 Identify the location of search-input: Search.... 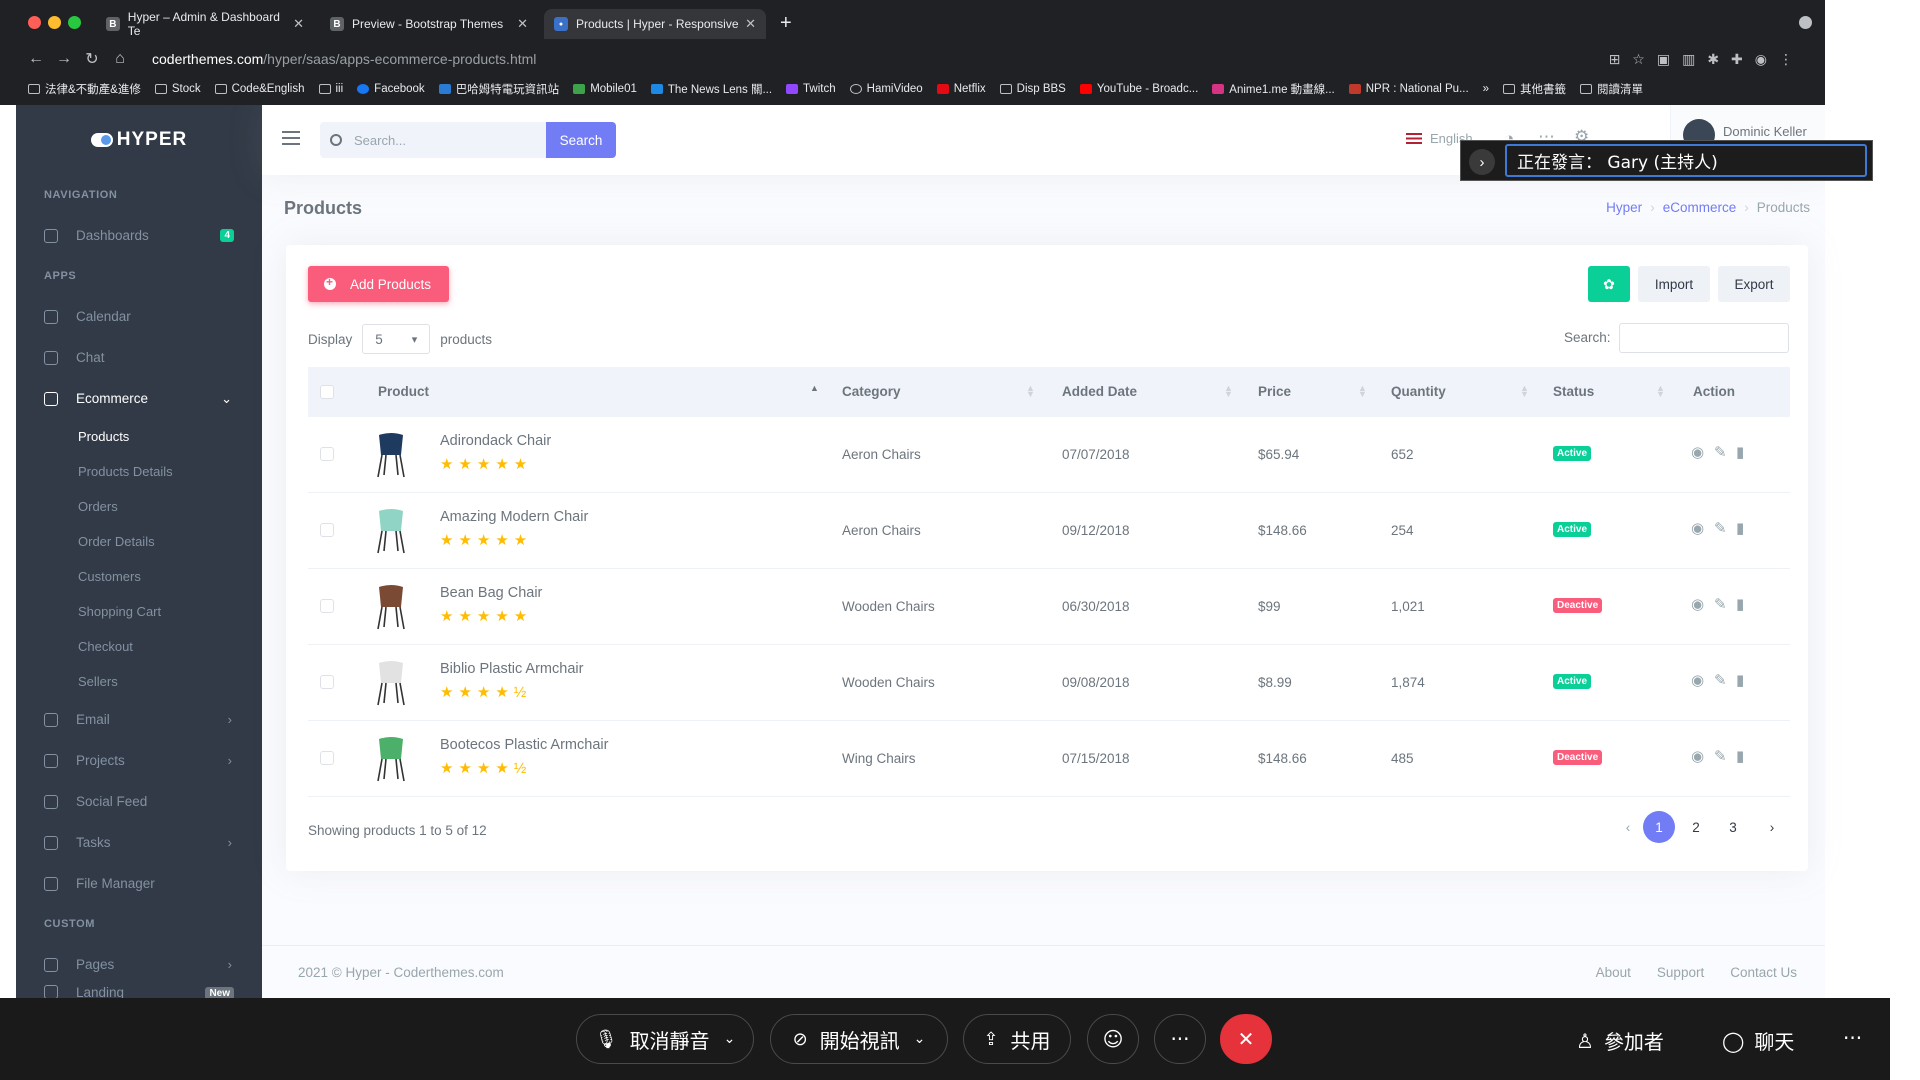
(433, 140).